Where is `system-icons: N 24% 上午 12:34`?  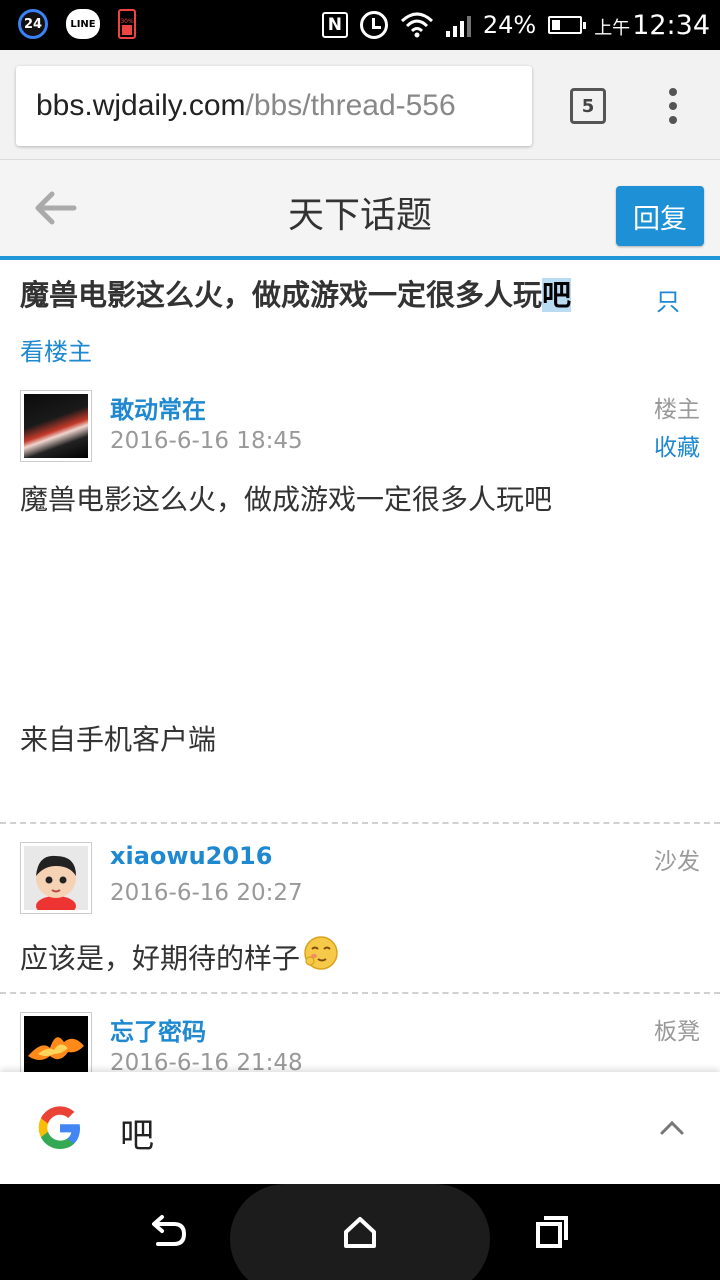 system-icons: N 24% 上午 12:34 is located at coordinates (515, 25).